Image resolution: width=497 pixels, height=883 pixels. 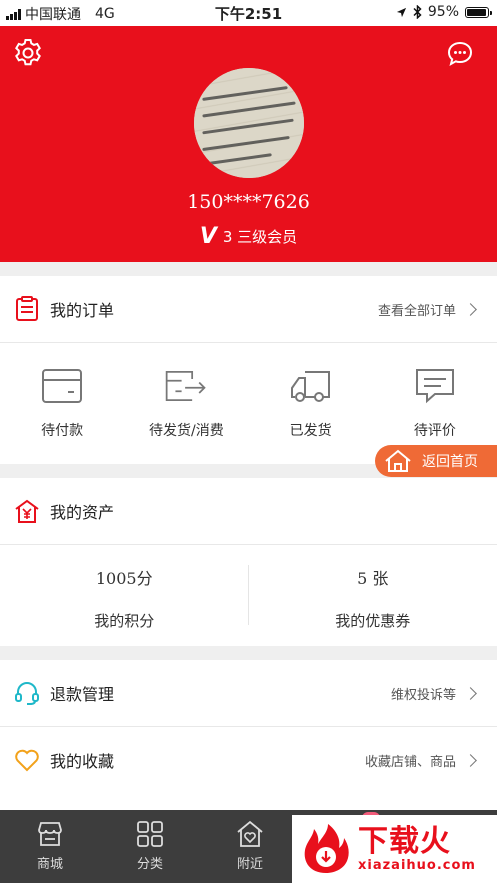 What do you see at coordinates (310, 386) in the screenshot?
I see `truck-icon` at bounding box center [310, 386].